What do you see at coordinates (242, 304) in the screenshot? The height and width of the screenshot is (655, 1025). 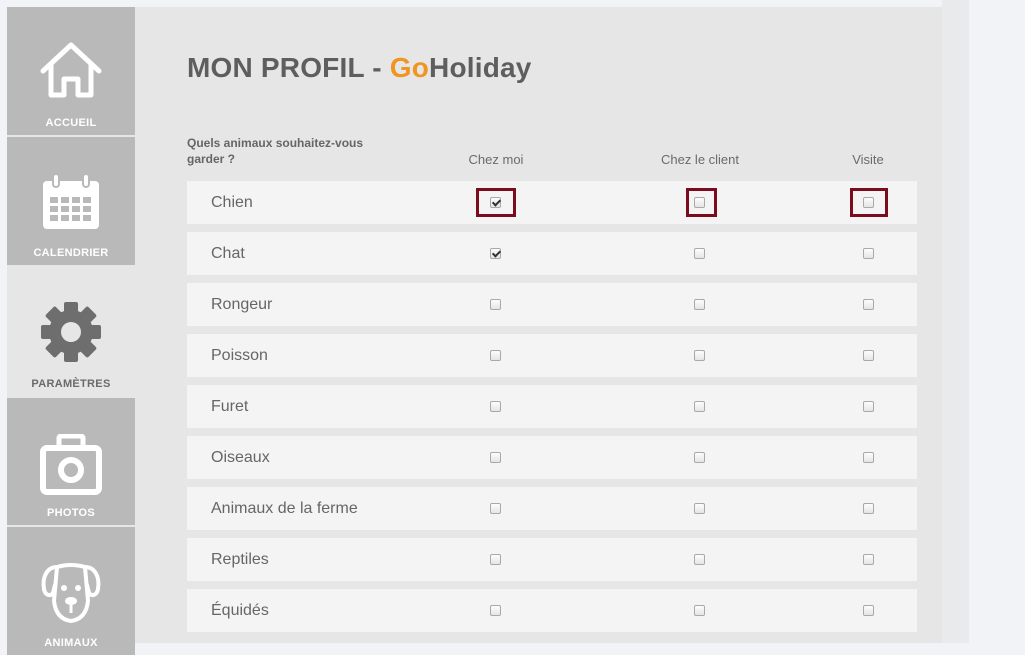 I see `animal-label: Rongeur` at bounding box center [242, 304].